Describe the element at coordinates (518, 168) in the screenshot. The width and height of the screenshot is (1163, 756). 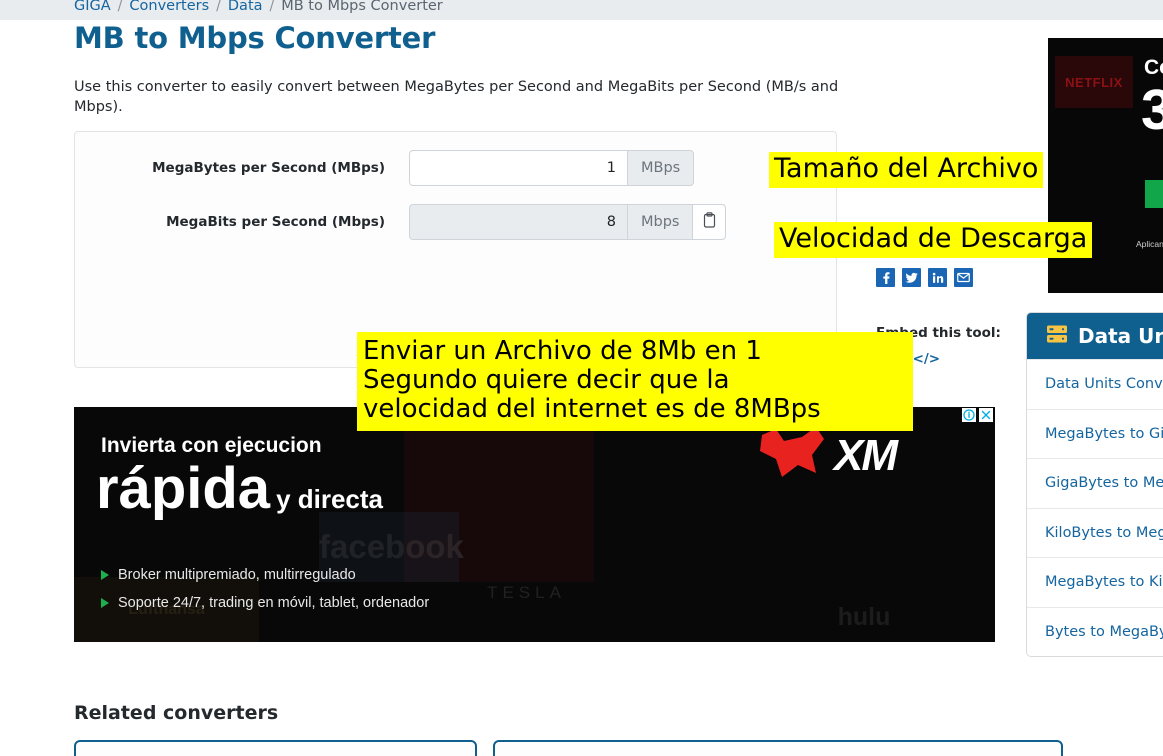
I see `megabytes-input` at that location.